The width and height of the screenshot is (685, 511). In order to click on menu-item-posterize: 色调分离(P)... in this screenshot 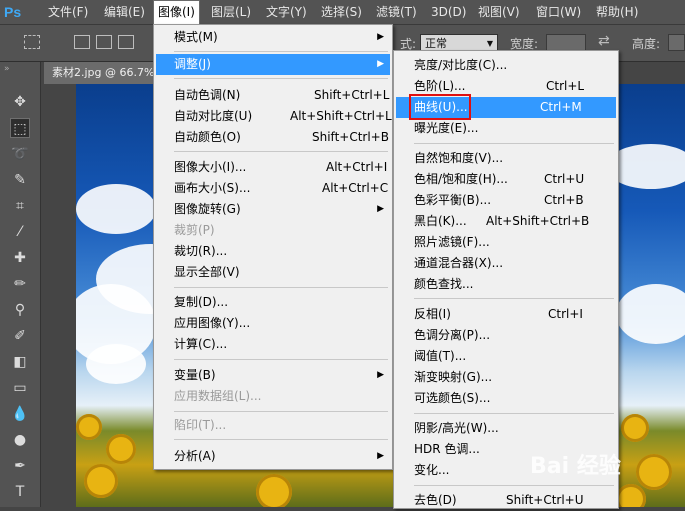, I will do `click(506, 335)`.